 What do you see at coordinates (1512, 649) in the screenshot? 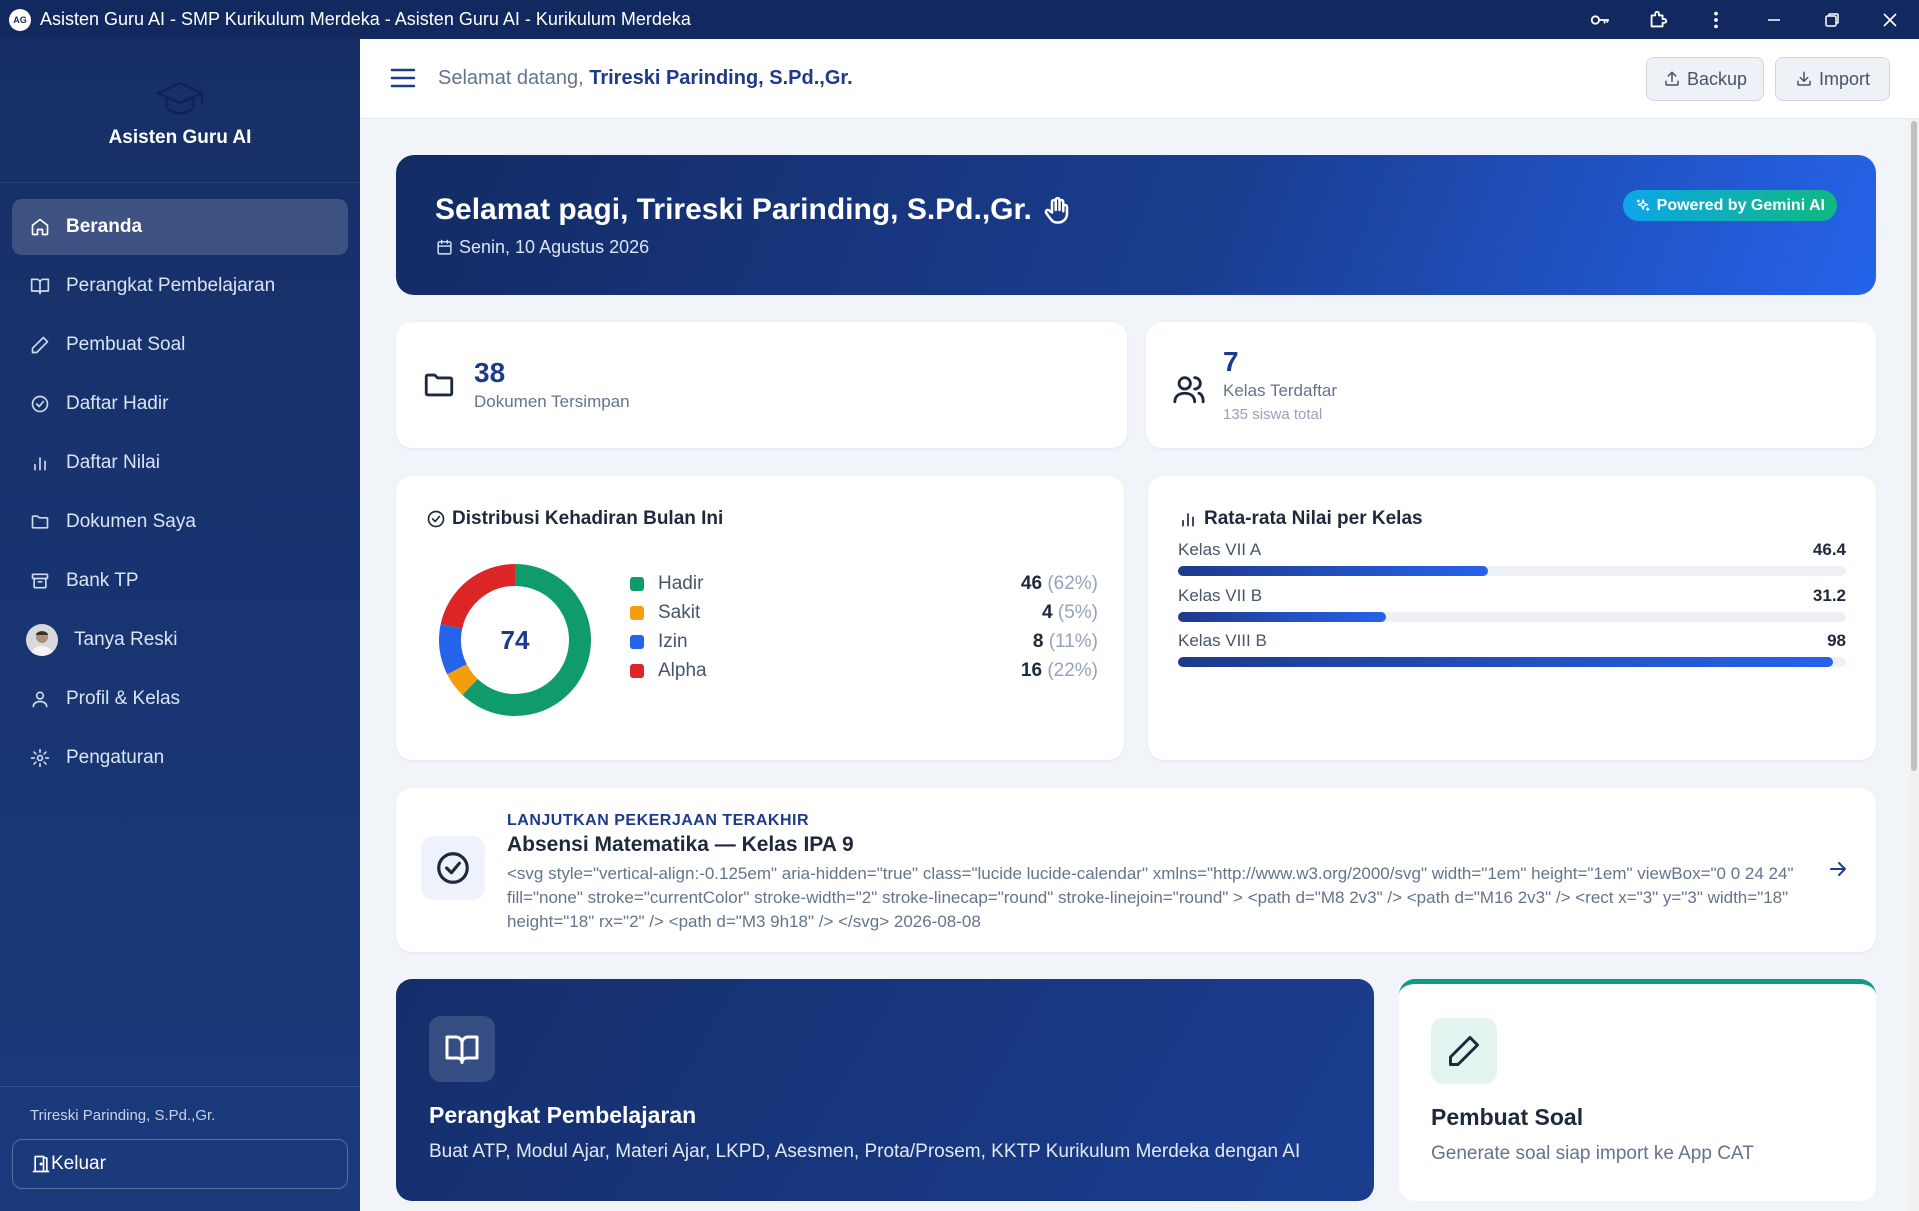
I see `grade-row: Kelas VIII B 98` at bounding box center [1512, 649].